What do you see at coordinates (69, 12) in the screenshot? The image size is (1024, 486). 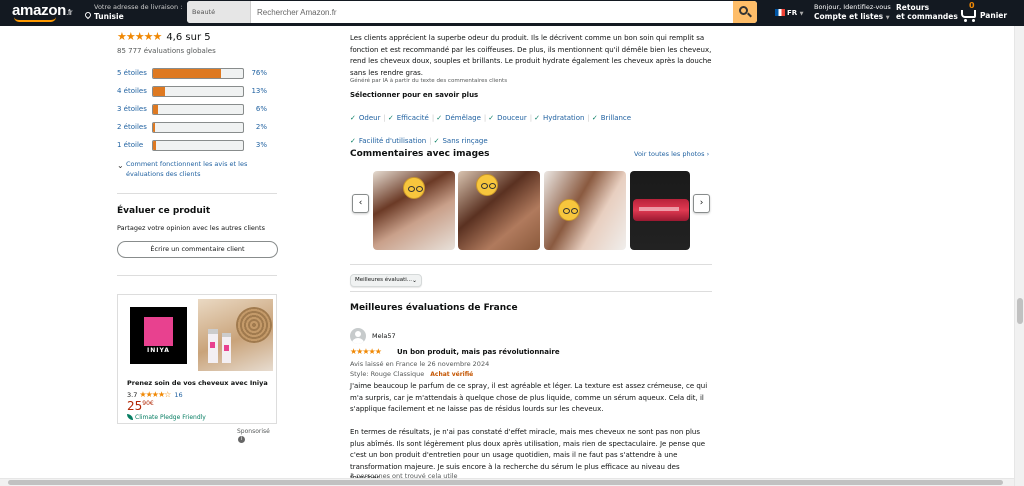 I see `logo-tld: .fr` at bounding box center [69, 12].